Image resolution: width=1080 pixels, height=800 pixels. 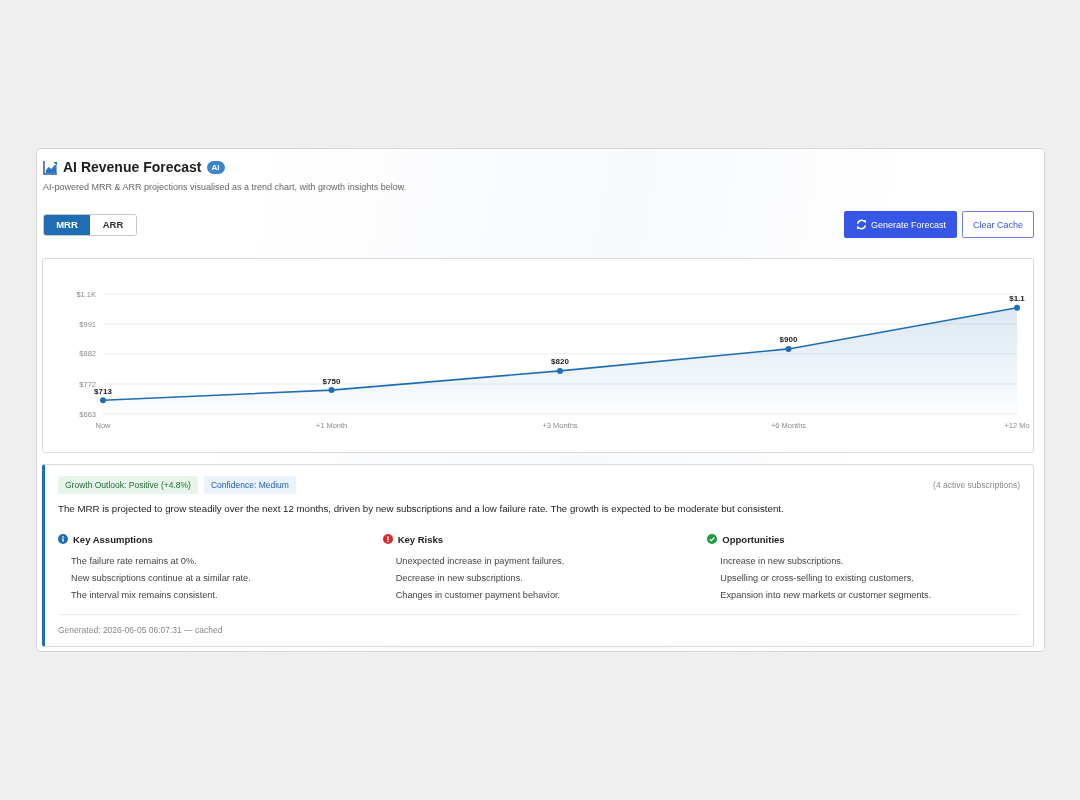 What do you see at coordinates (421, 509) in the screenshot?
I see `summary-text: The MRR is projected to grow steadily over the next 12 months, driven by new subscriptions and a low failure rate. The growth is expected to be moderate but consistent.` at bounding box center [421, 509].